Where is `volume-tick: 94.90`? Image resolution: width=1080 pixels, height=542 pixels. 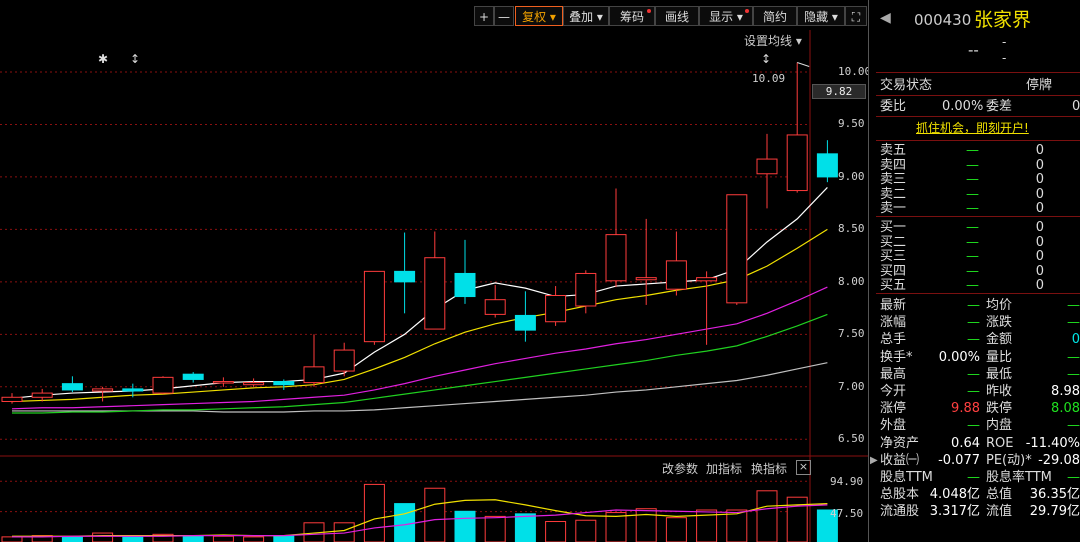
volume-tick: 94.90 is located at coordinates (847, 481).